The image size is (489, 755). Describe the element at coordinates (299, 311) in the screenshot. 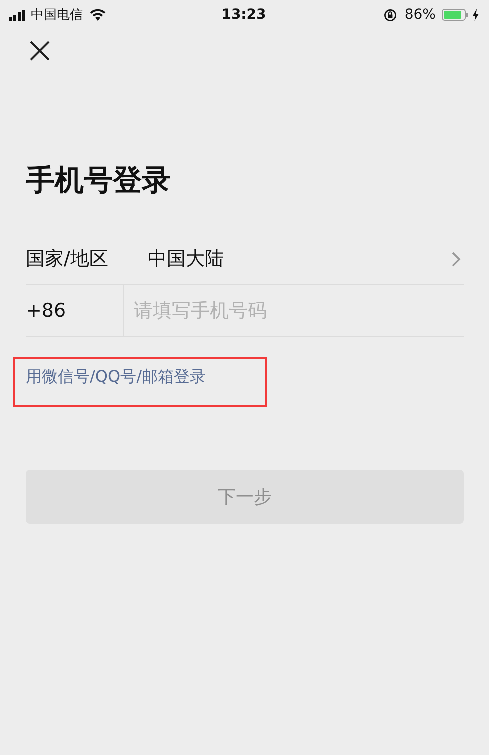

I see `phone-input-field: 请填写手机号码` at that location.